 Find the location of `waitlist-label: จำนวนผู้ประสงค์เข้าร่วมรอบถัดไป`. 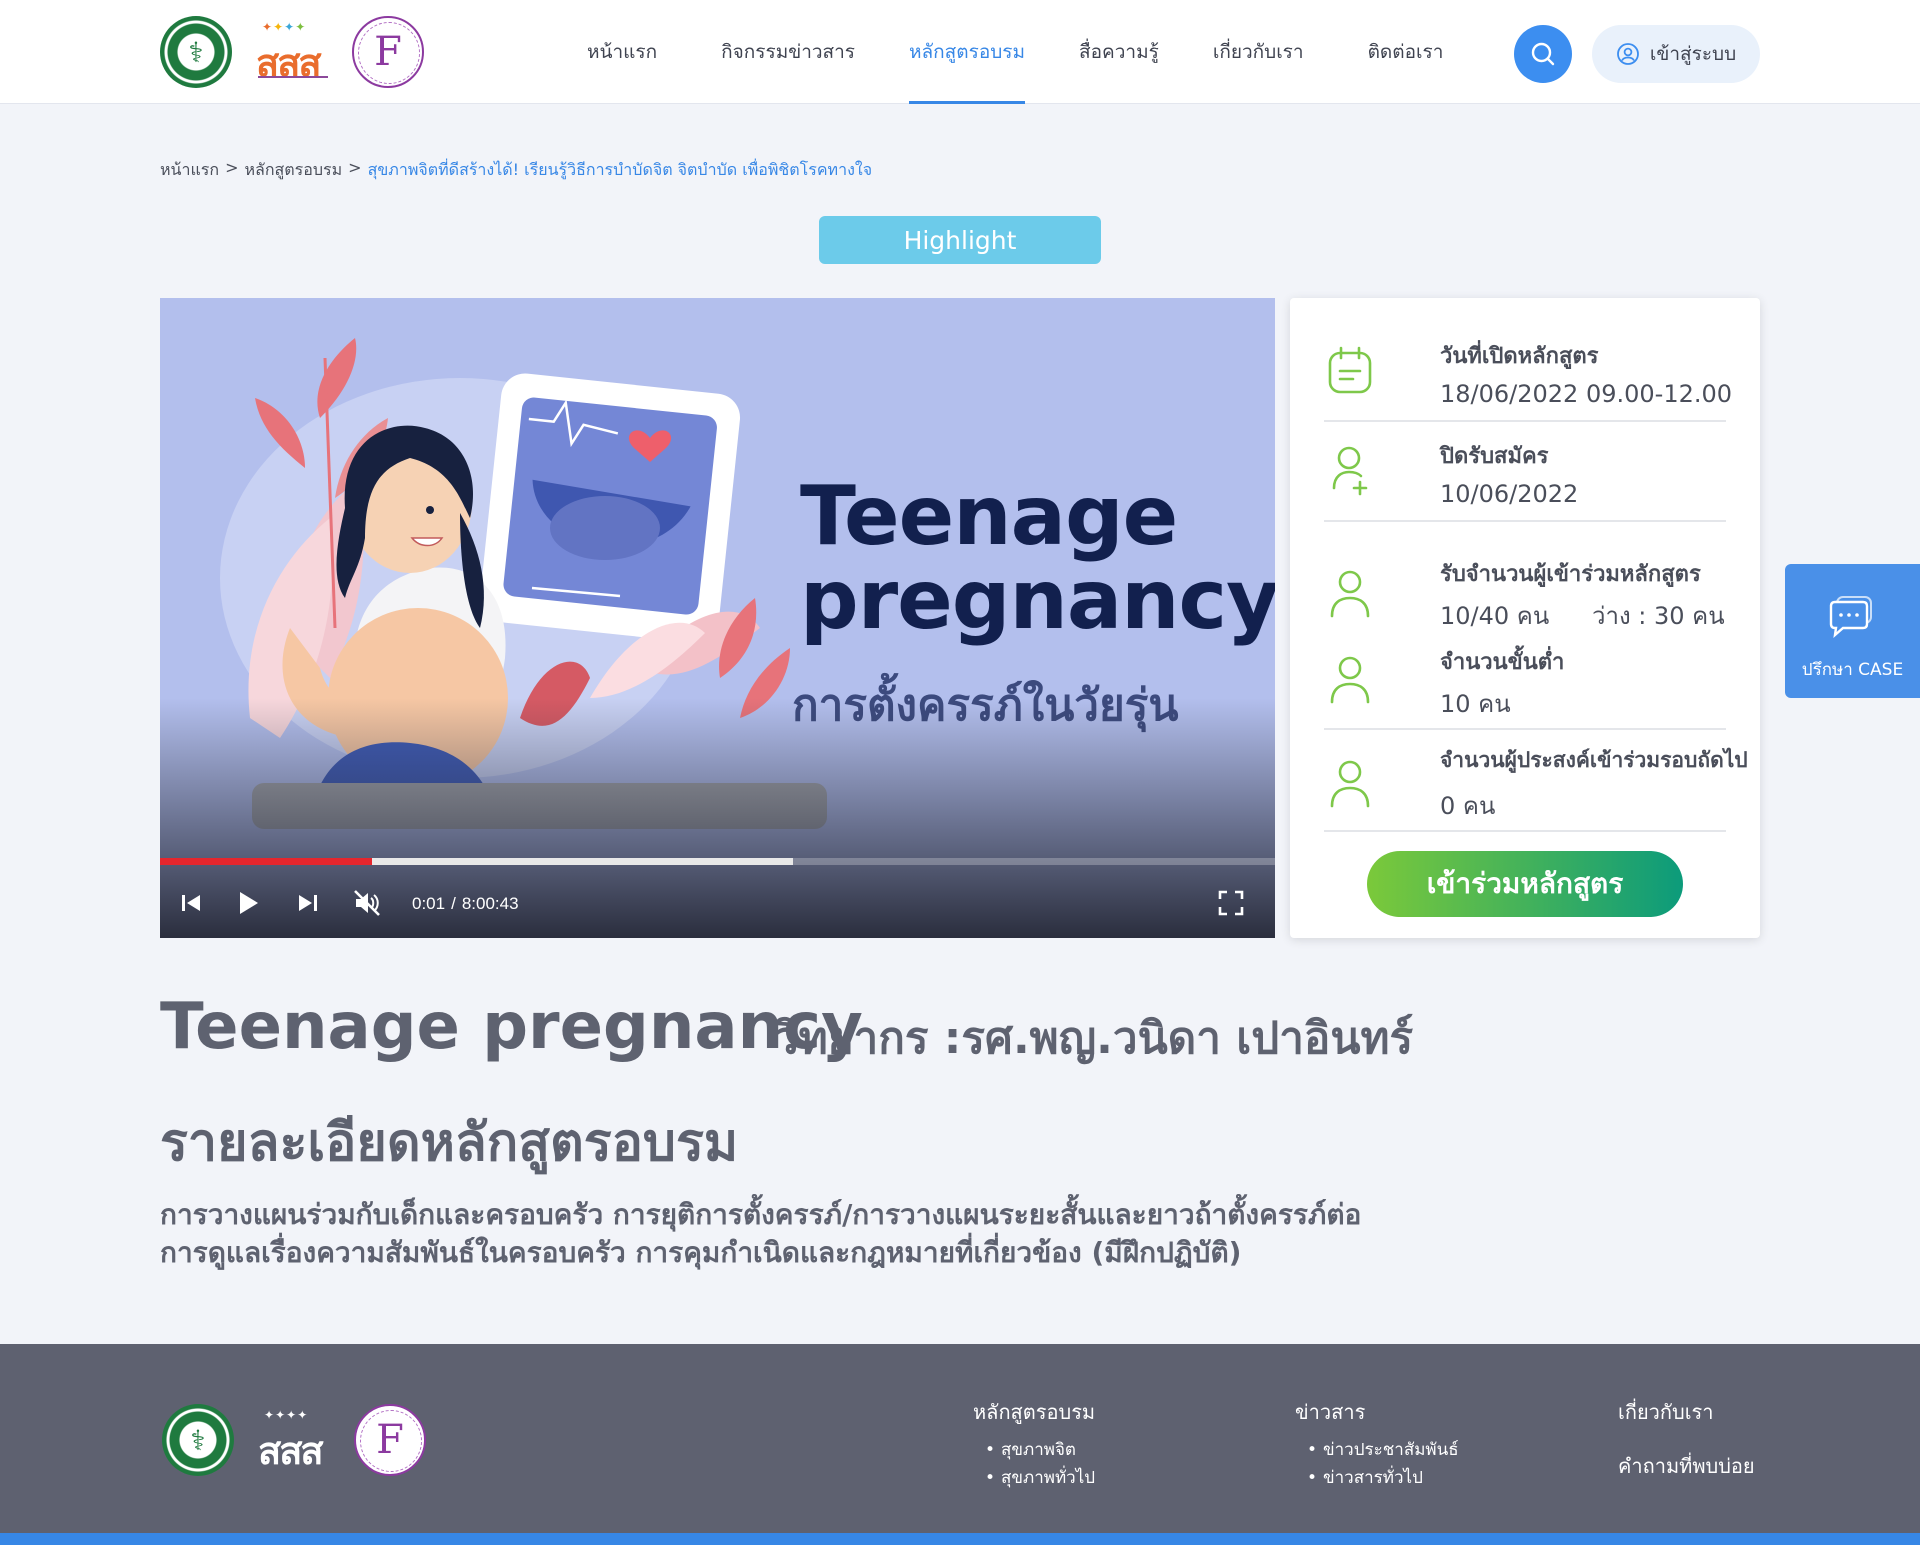

waitlist-label: จำนวนผู้ประสงค์เข้าร่วมรอบถัดไป is located at coordinates (1594, 760).